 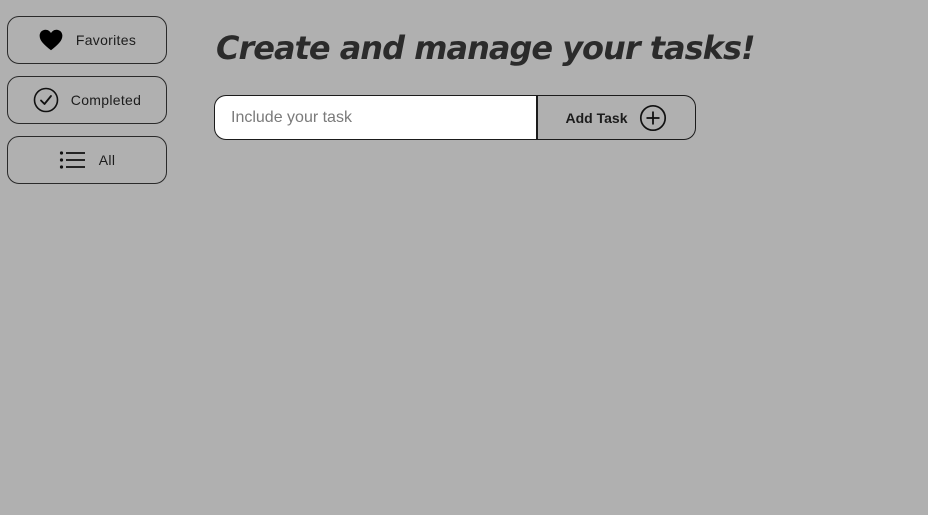 What do you see at coordinates (106, 100) in the screenshot?
I see `completed-label: Completed` at bounding box center [106, 100].